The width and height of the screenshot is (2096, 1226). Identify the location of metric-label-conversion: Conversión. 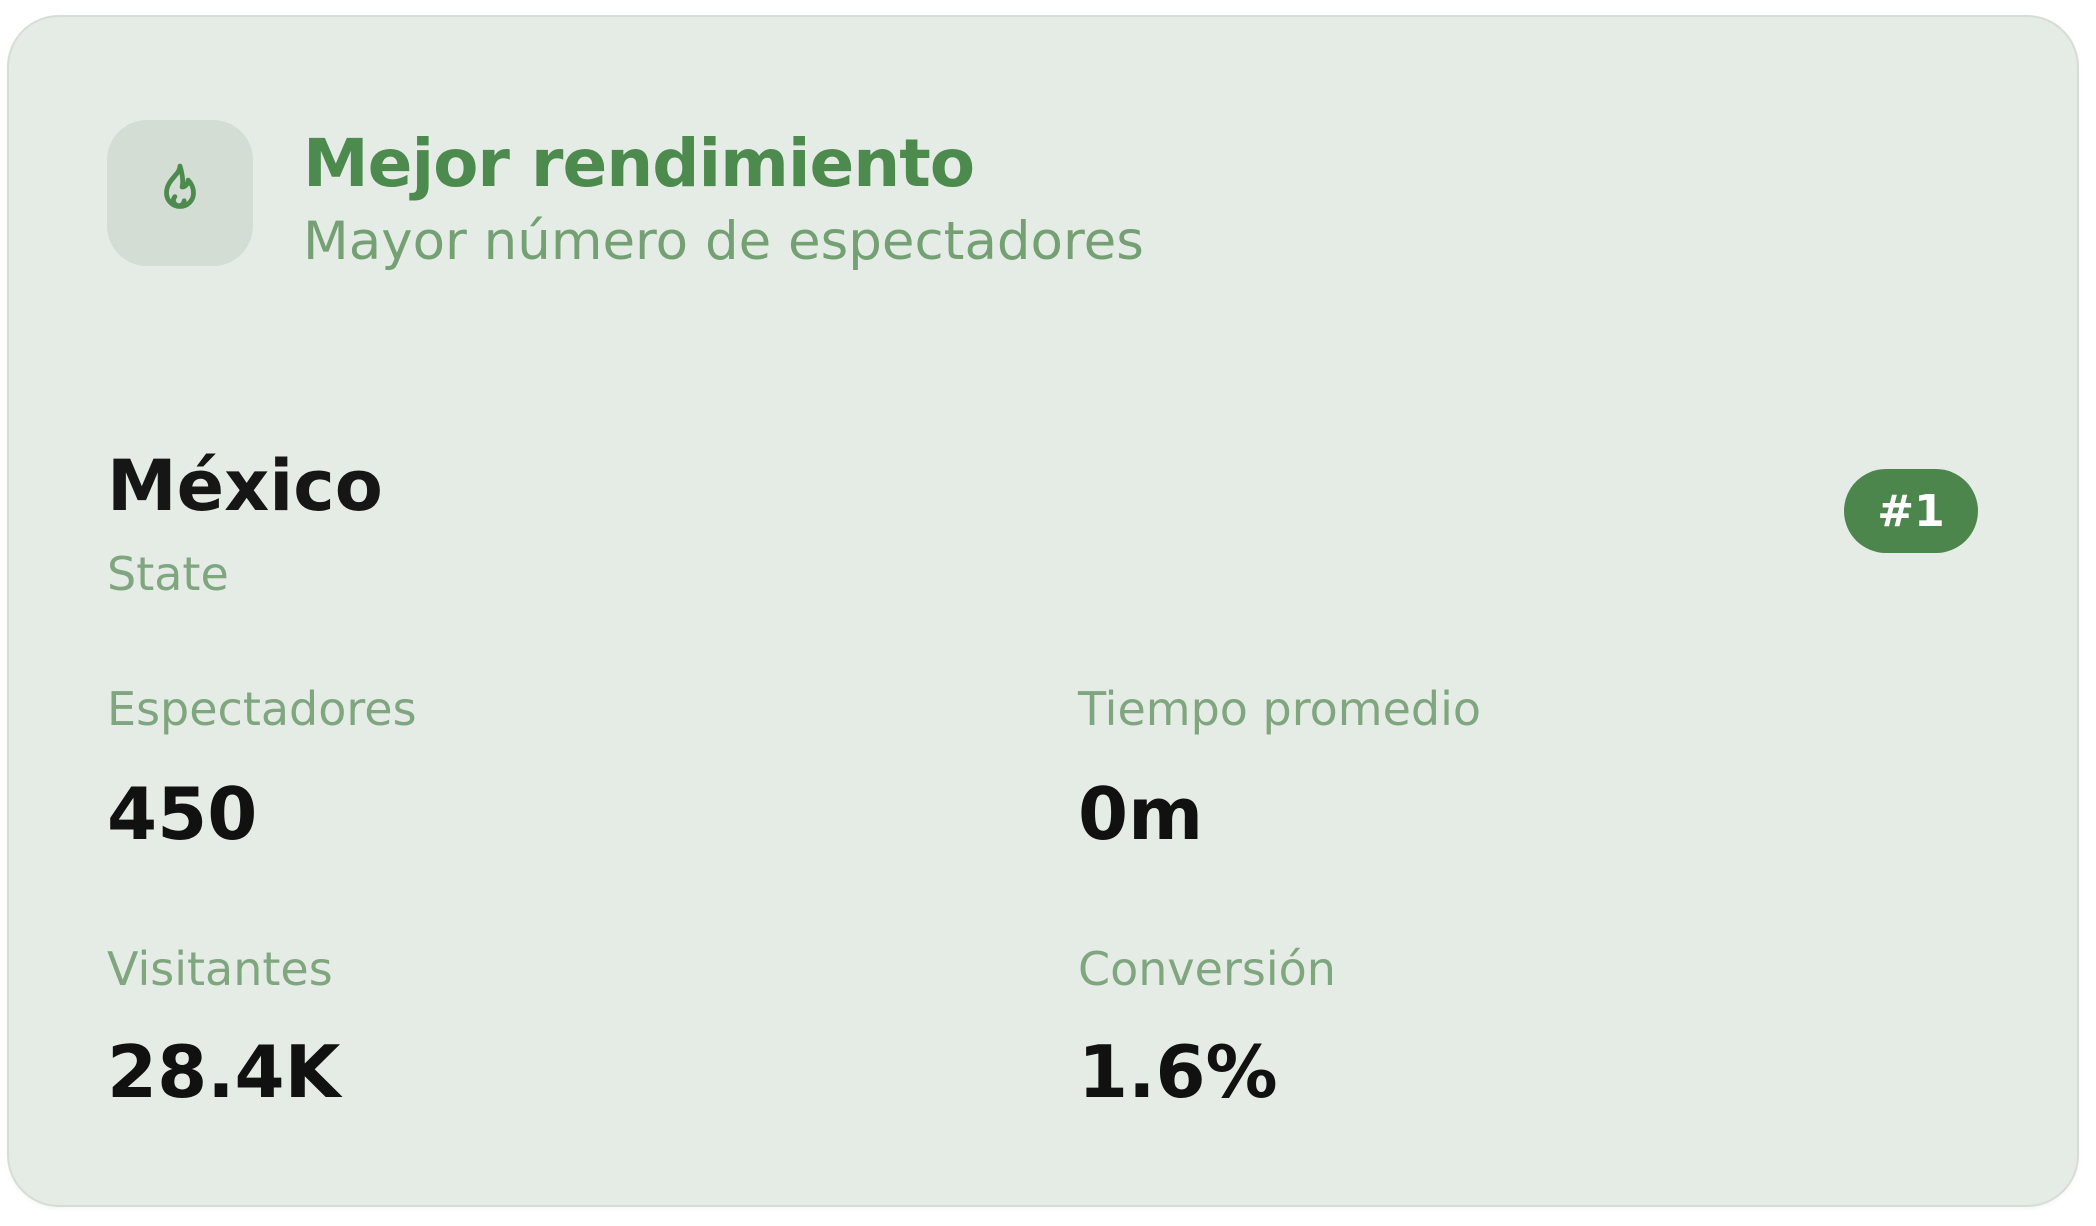
(1207, 969).